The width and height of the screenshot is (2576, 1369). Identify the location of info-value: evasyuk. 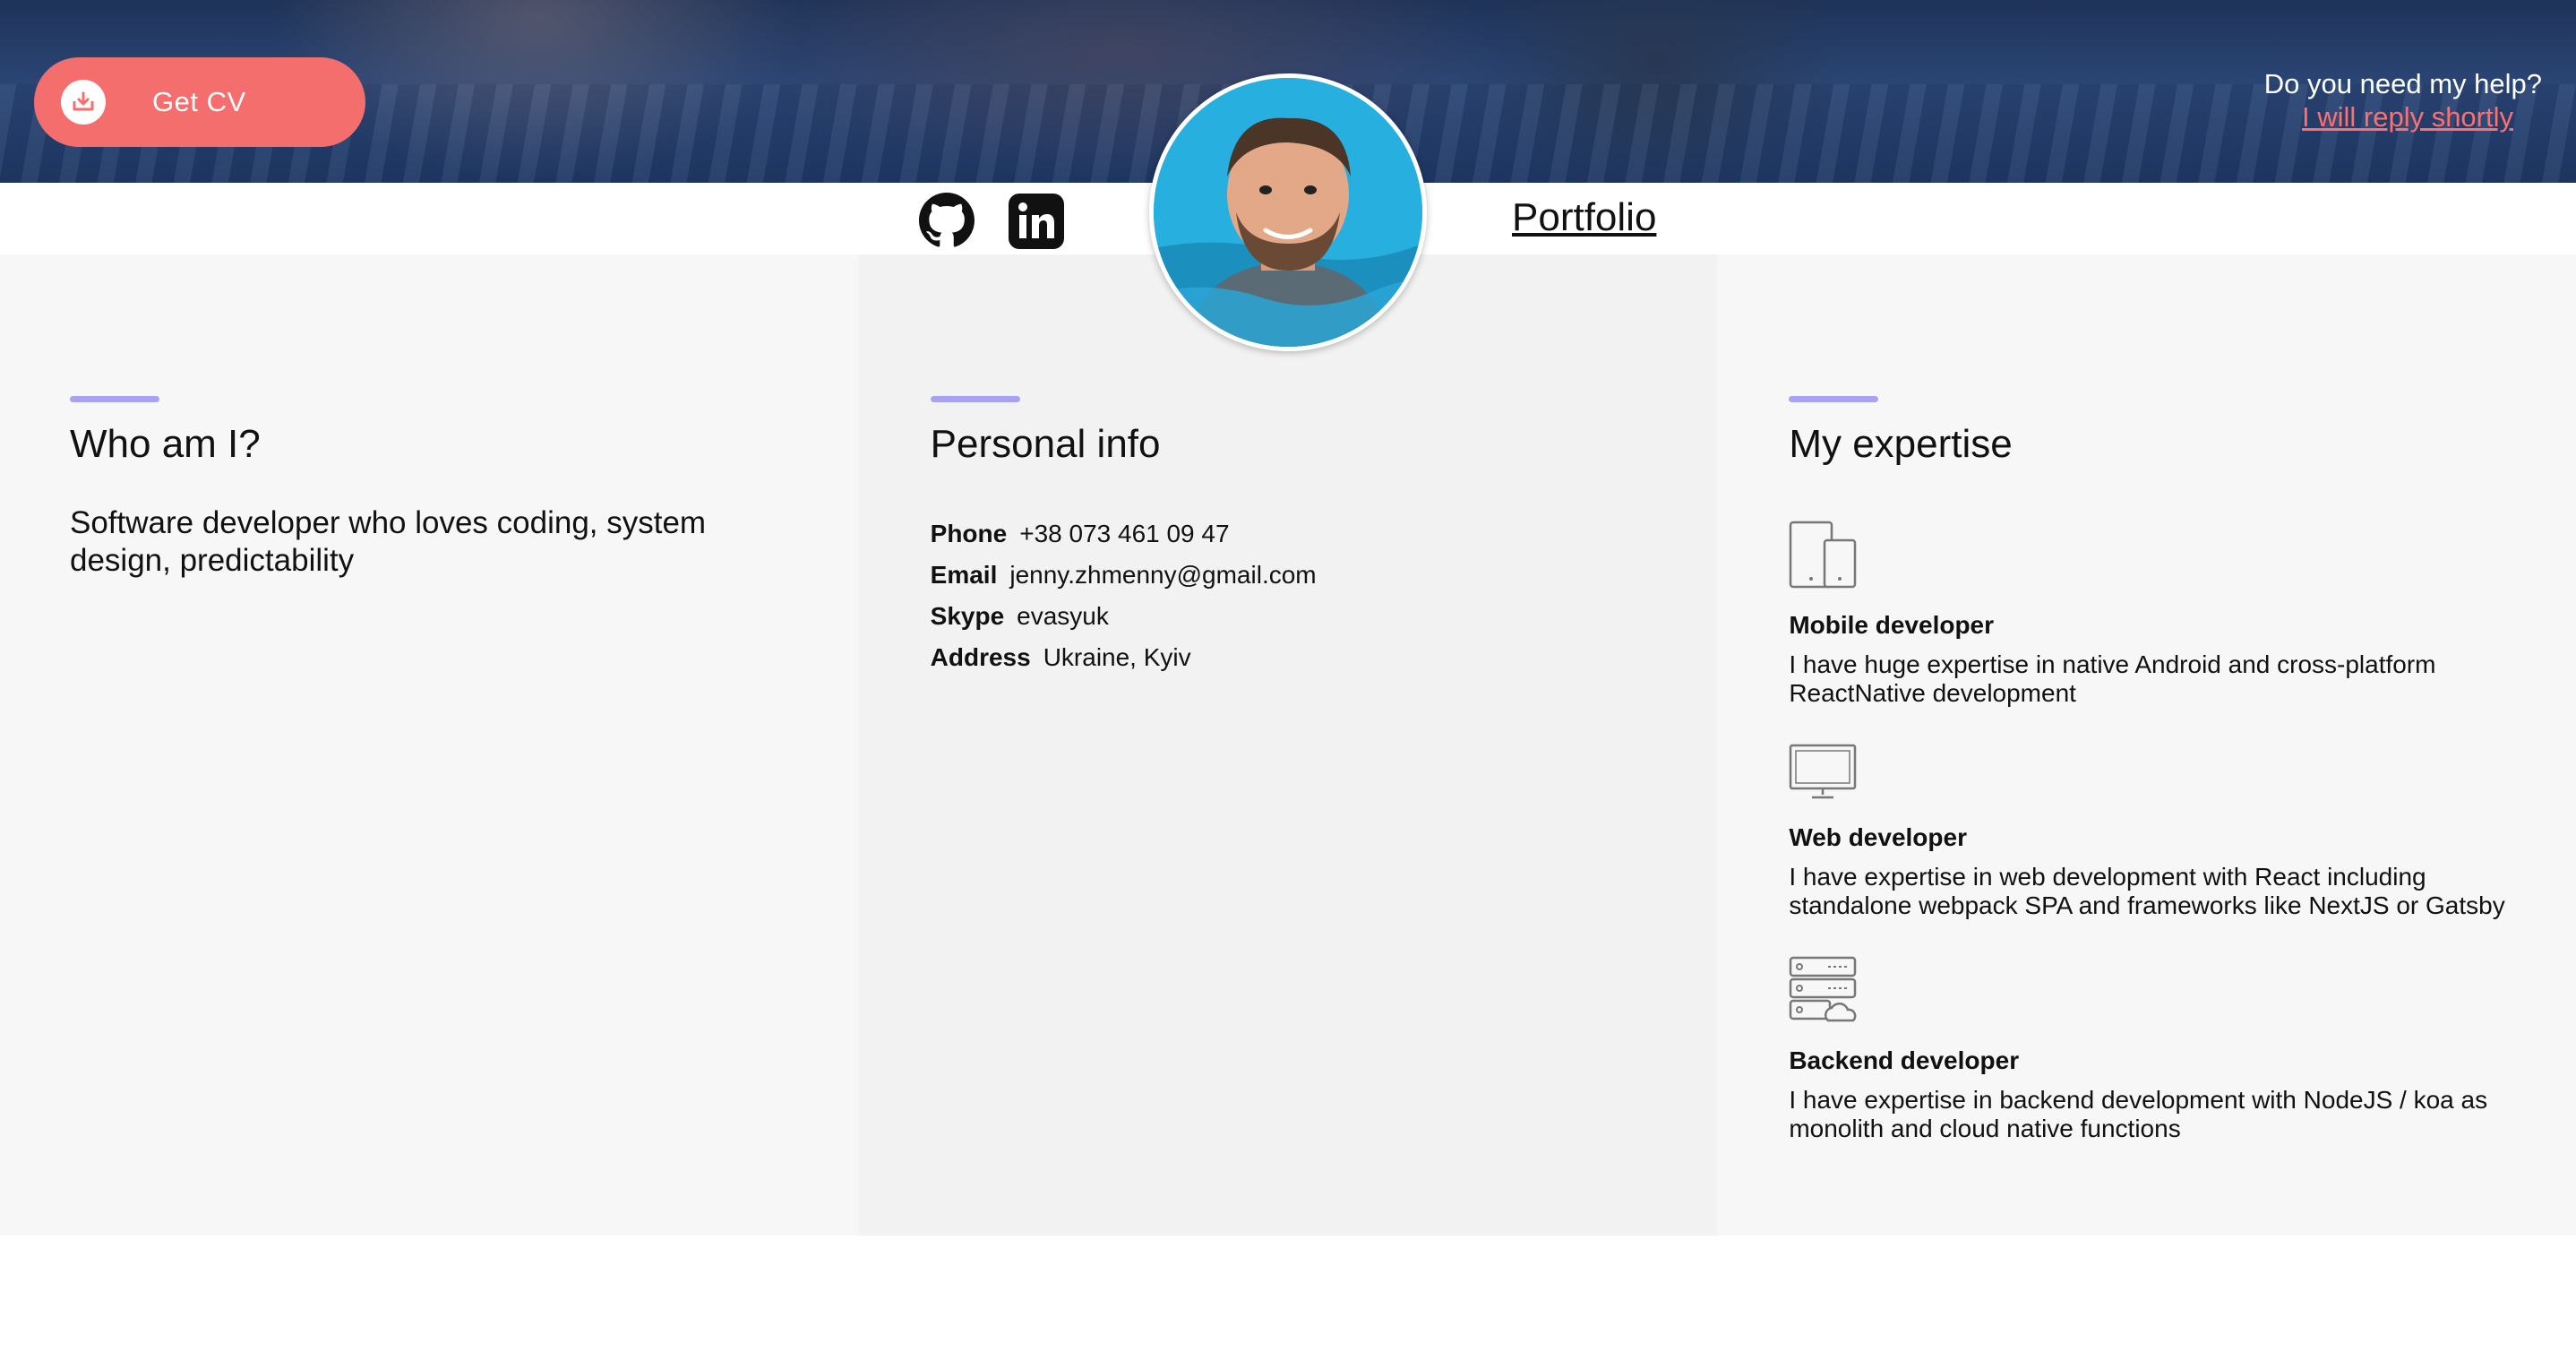
(1063, 616).